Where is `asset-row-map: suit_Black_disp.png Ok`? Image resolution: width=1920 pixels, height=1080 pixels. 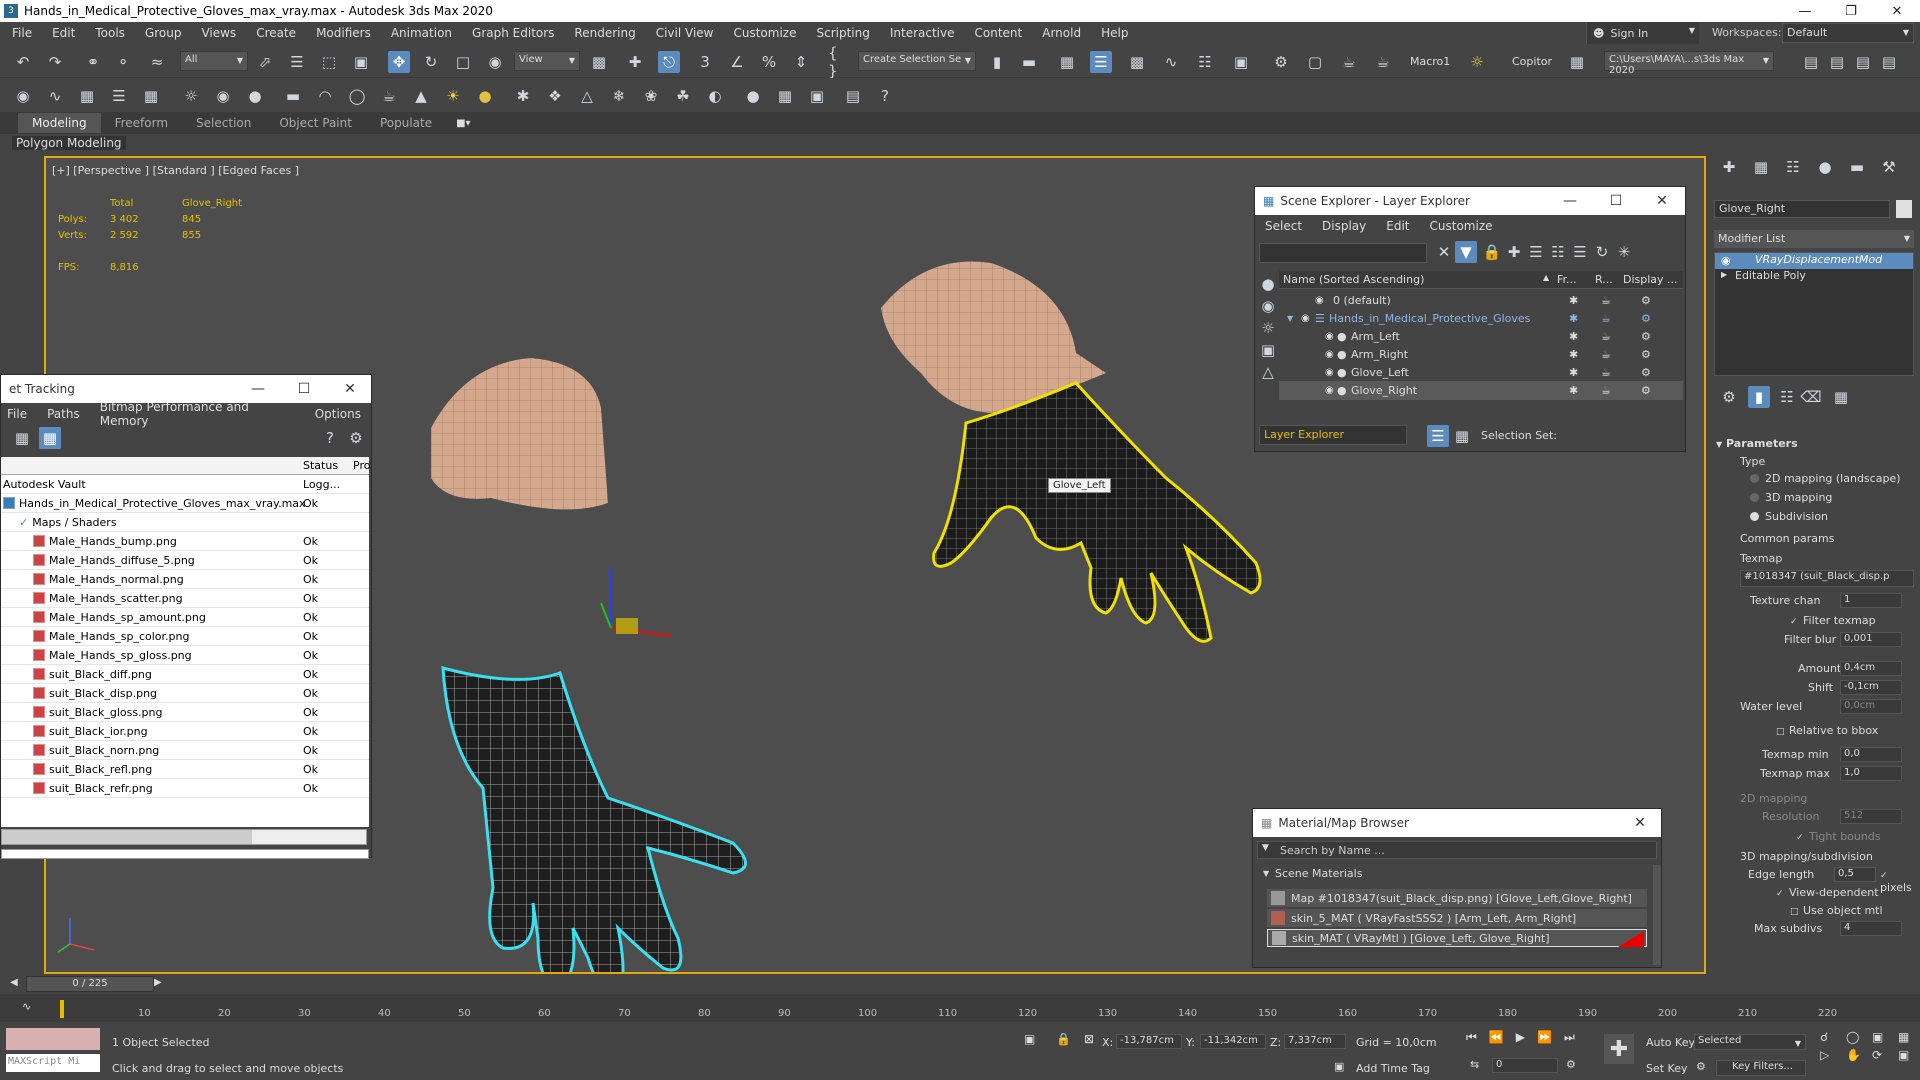 asset-row-map: suit_Black_disp.png Ok is located at coordinates (185, 693).